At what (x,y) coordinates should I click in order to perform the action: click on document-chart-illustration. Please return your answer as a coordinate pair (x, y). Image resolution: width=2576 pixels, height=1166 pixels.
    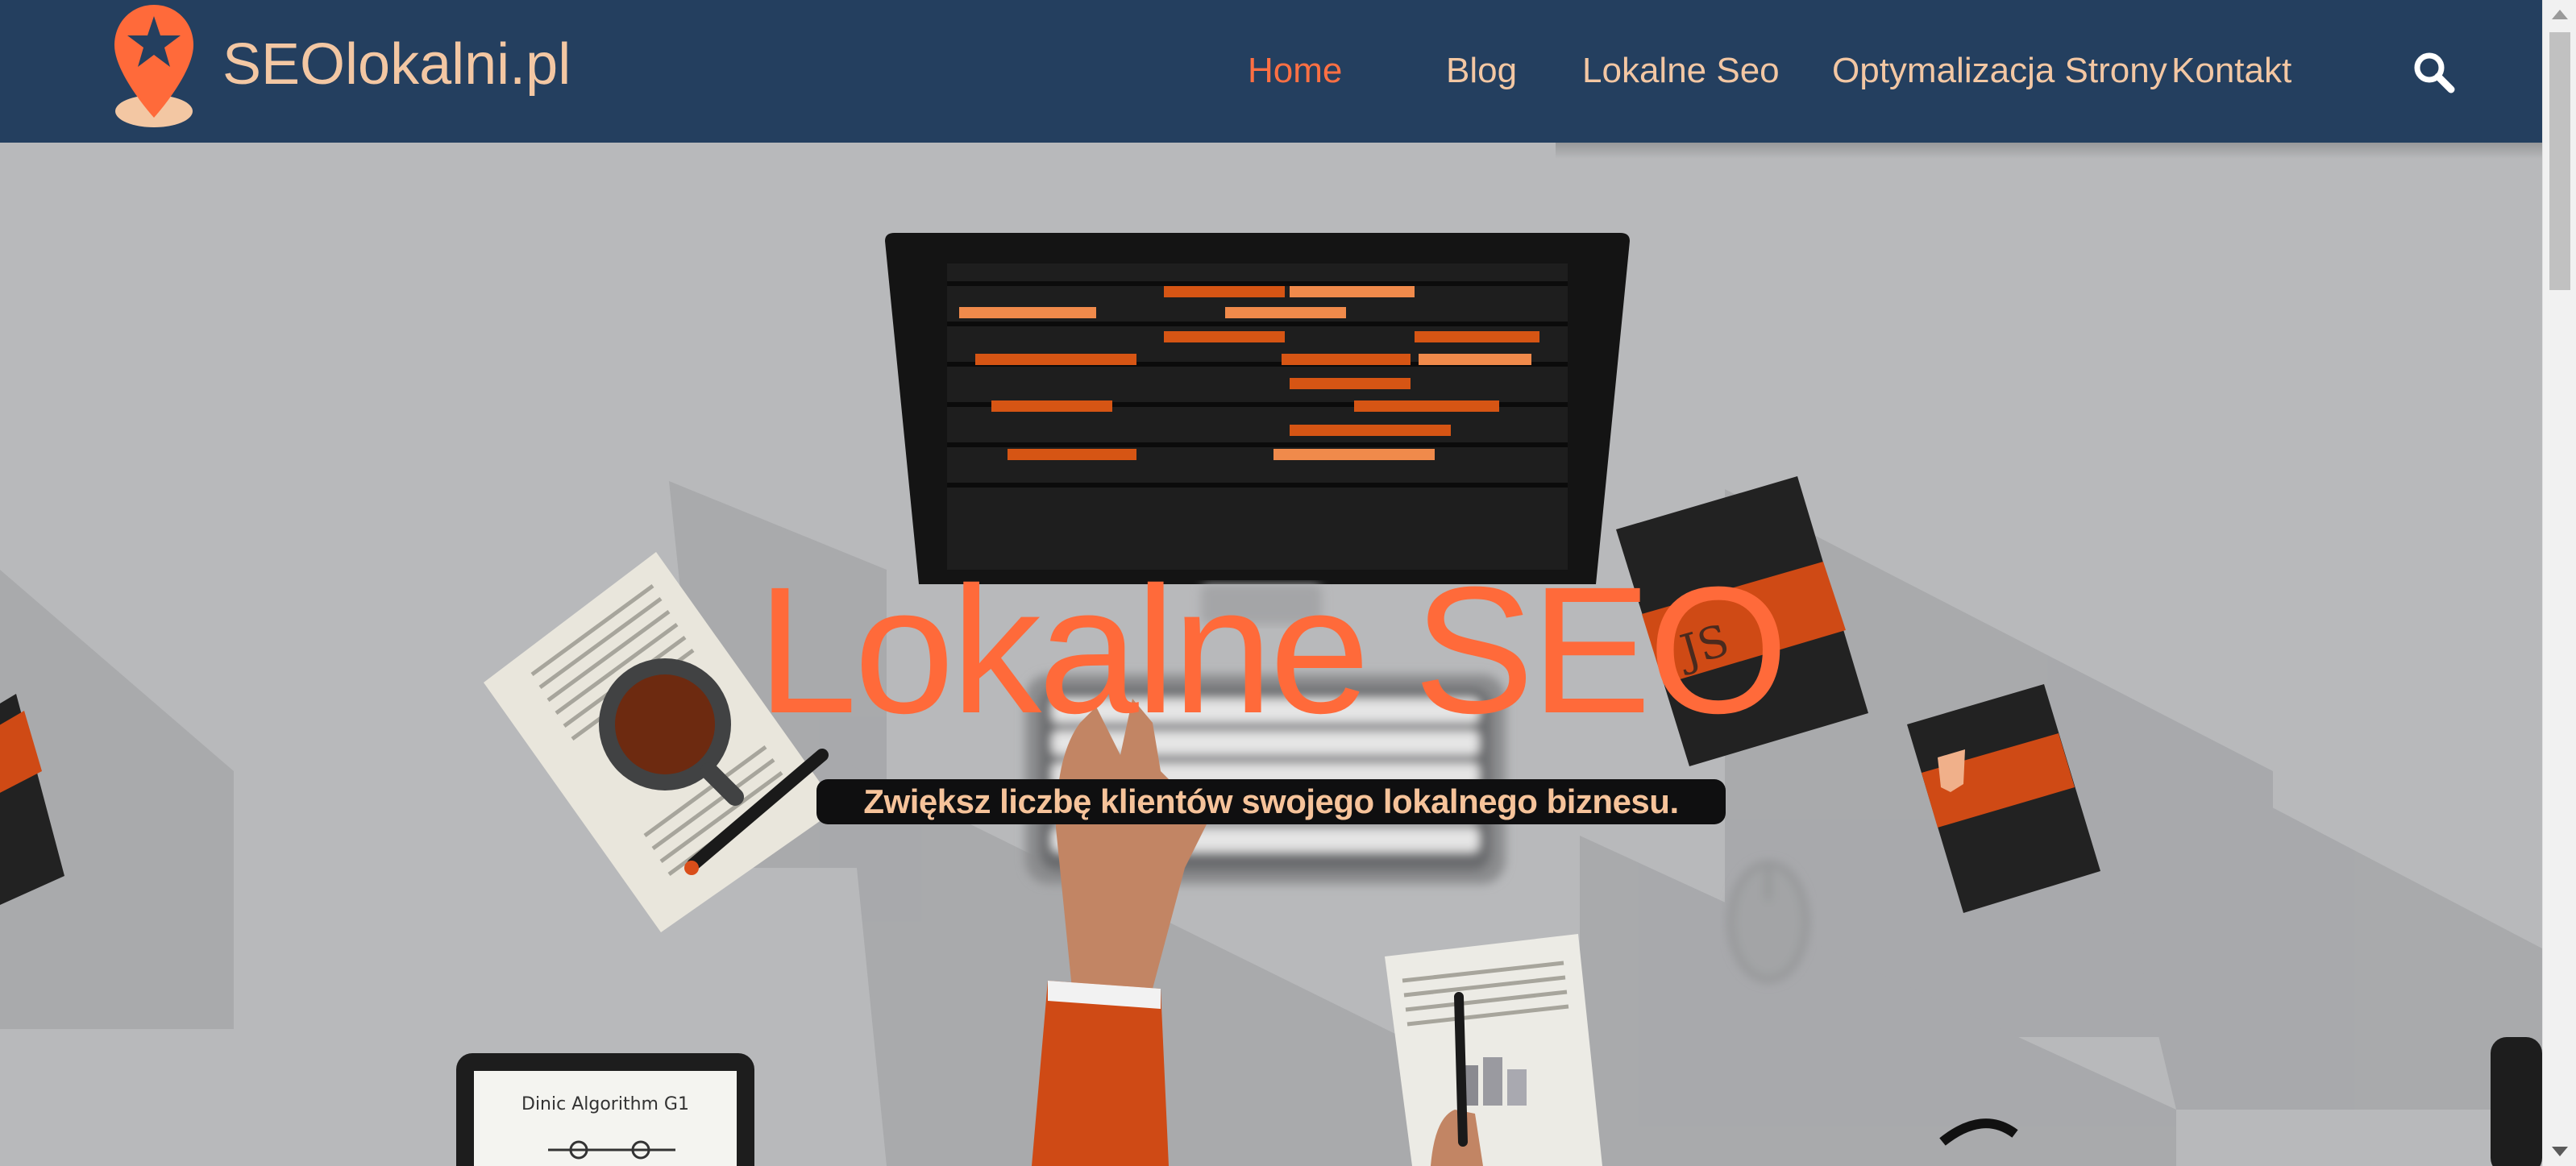
    Looking at the image, I should click on (1493, 1050).